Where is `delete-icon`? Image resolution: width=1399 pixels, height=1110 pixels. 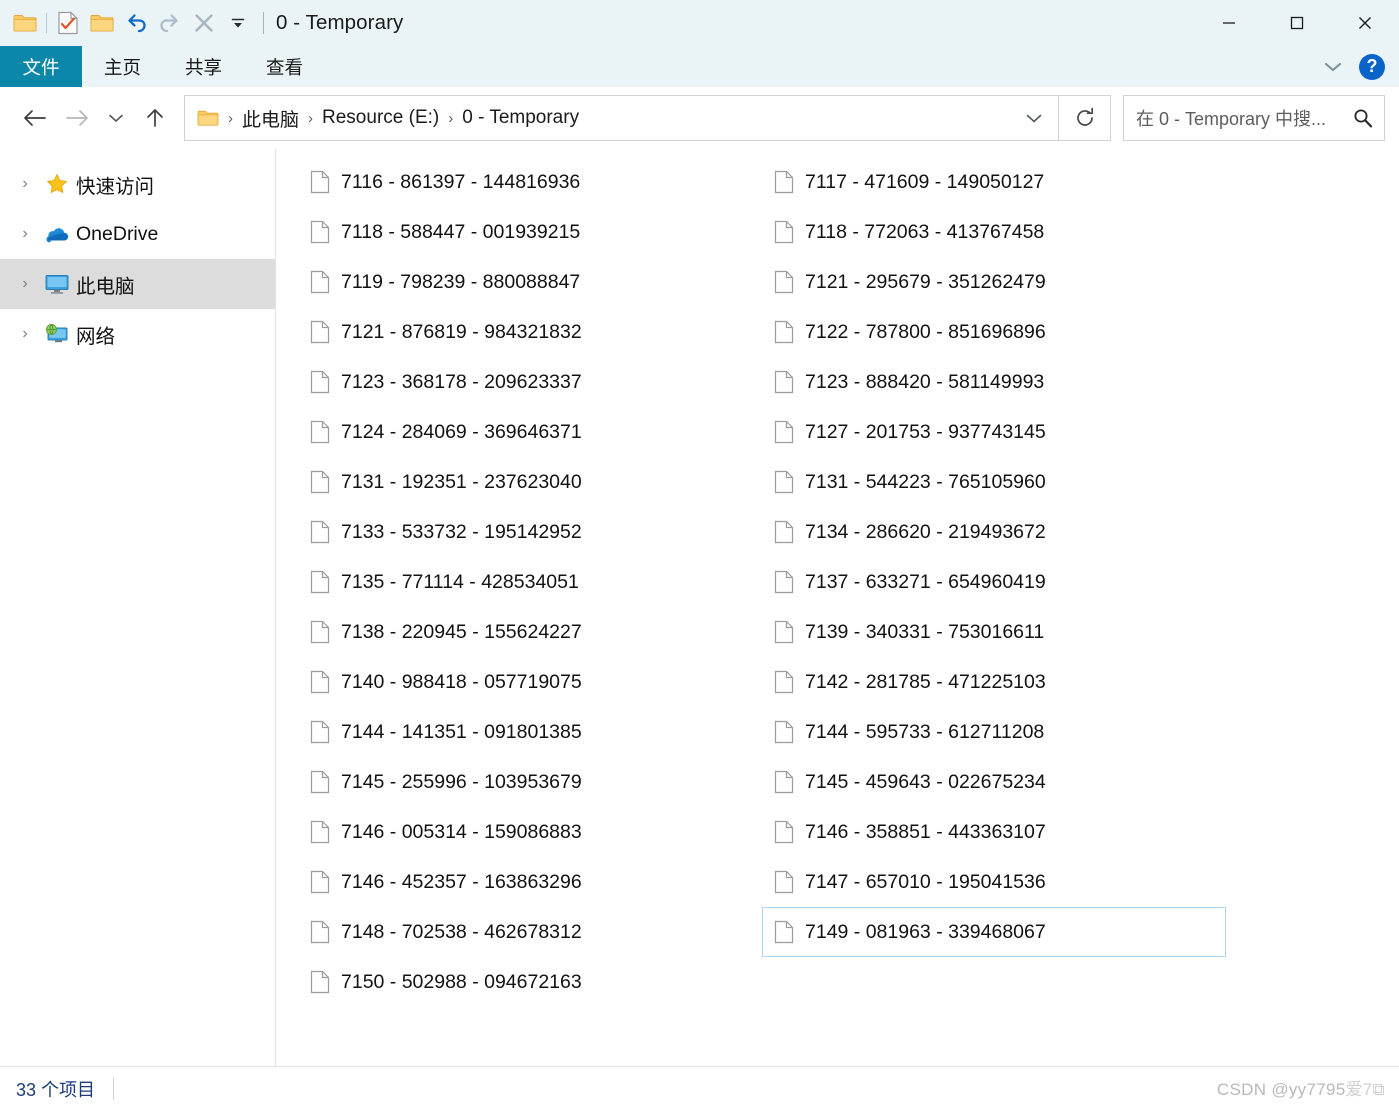 delete-icon is located at coordinates (204, 23).